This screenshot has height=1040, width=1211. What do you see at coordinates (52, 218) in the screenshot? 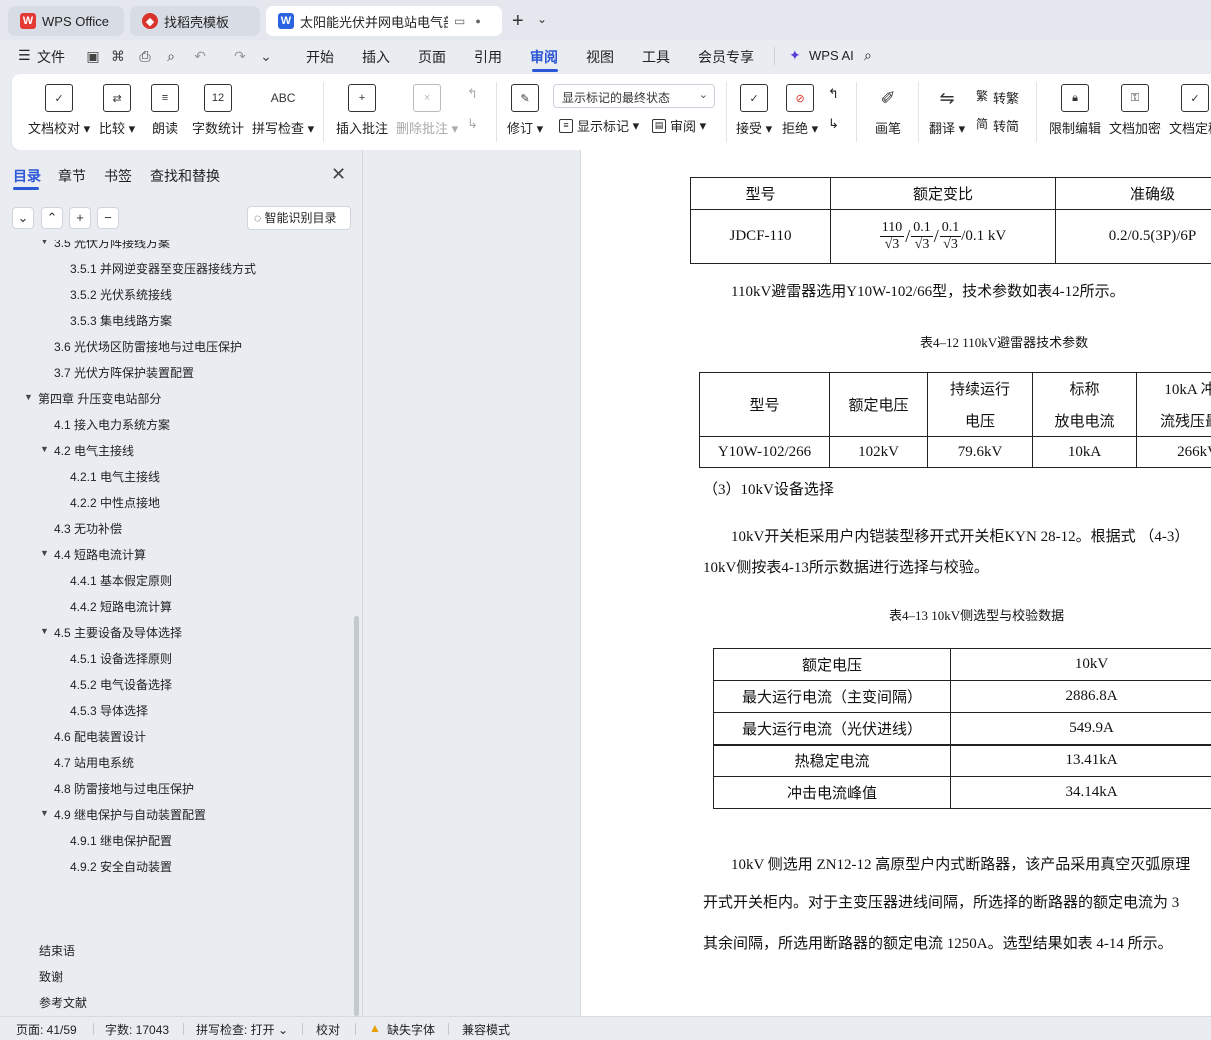
I see `collapse-up-button: ⌃` at bounding box center [52, 218].